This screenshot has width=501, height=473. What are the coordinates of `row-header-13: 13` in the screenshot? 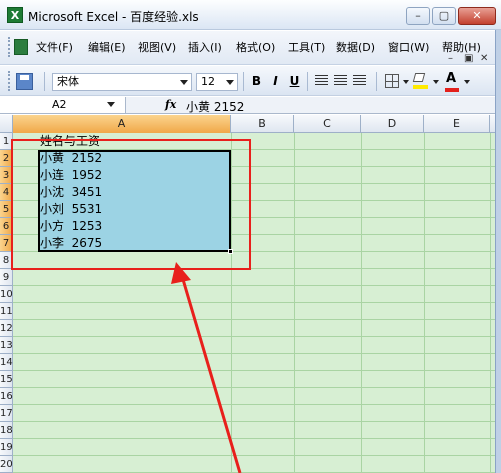 It's located at (6, 345).